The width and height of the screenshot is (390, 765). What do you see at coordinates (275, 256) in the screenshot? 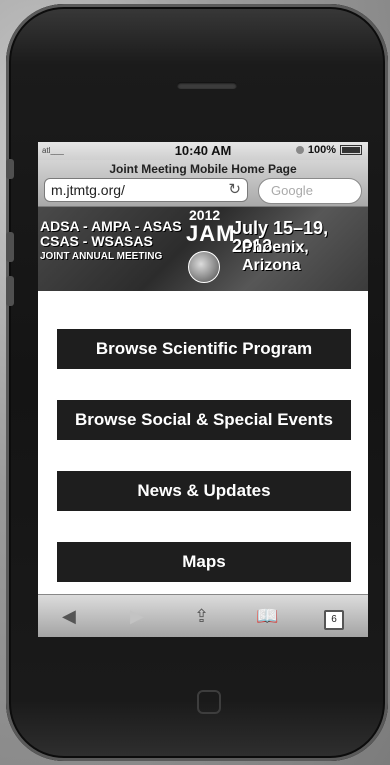
I see `banner-location: Phoenix, Arizona` at bounding box center [275, 256].